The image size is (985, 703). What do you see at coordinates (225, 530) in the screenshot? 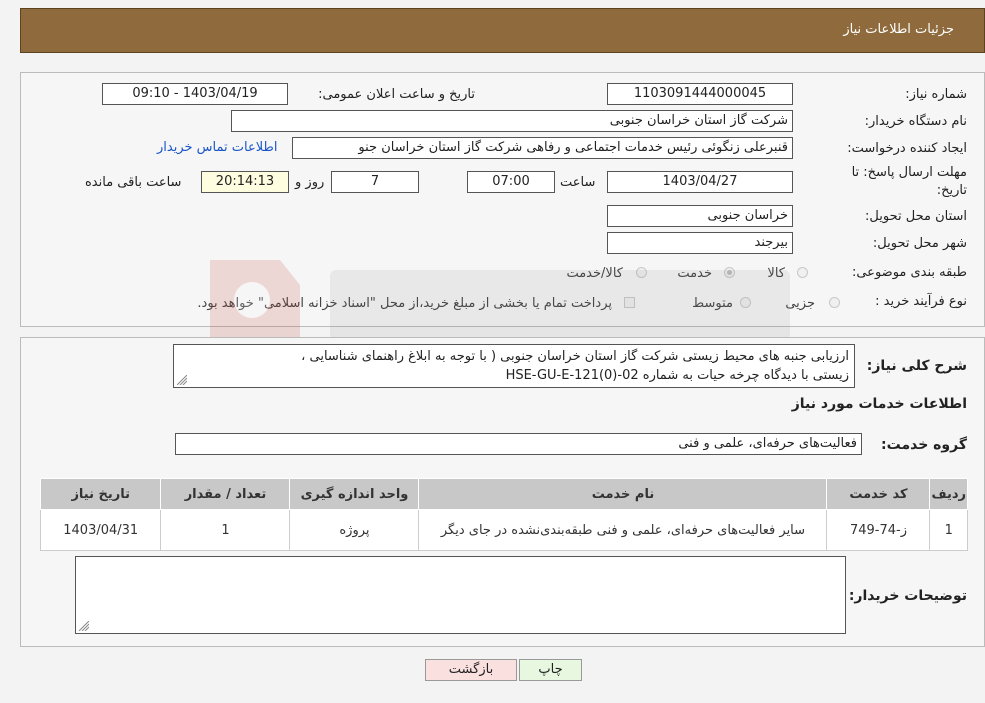
I see `cell-quantity: 1` at bounding box center [225, 530].